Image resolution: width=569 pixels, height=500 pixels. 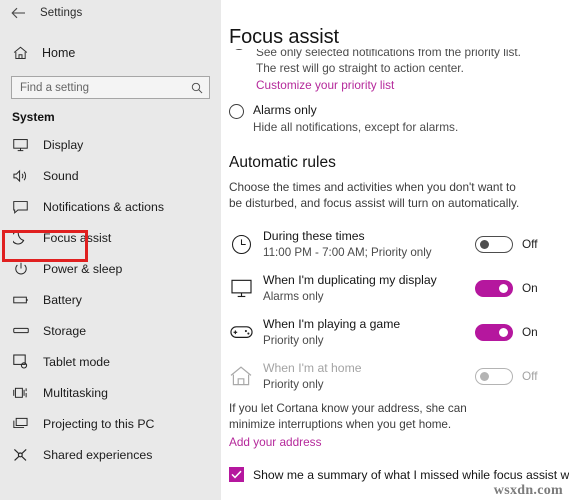 What do you see at coordinates (105, 87) in the screenshot?
I see `search-input` at bounding box center [105, 87].